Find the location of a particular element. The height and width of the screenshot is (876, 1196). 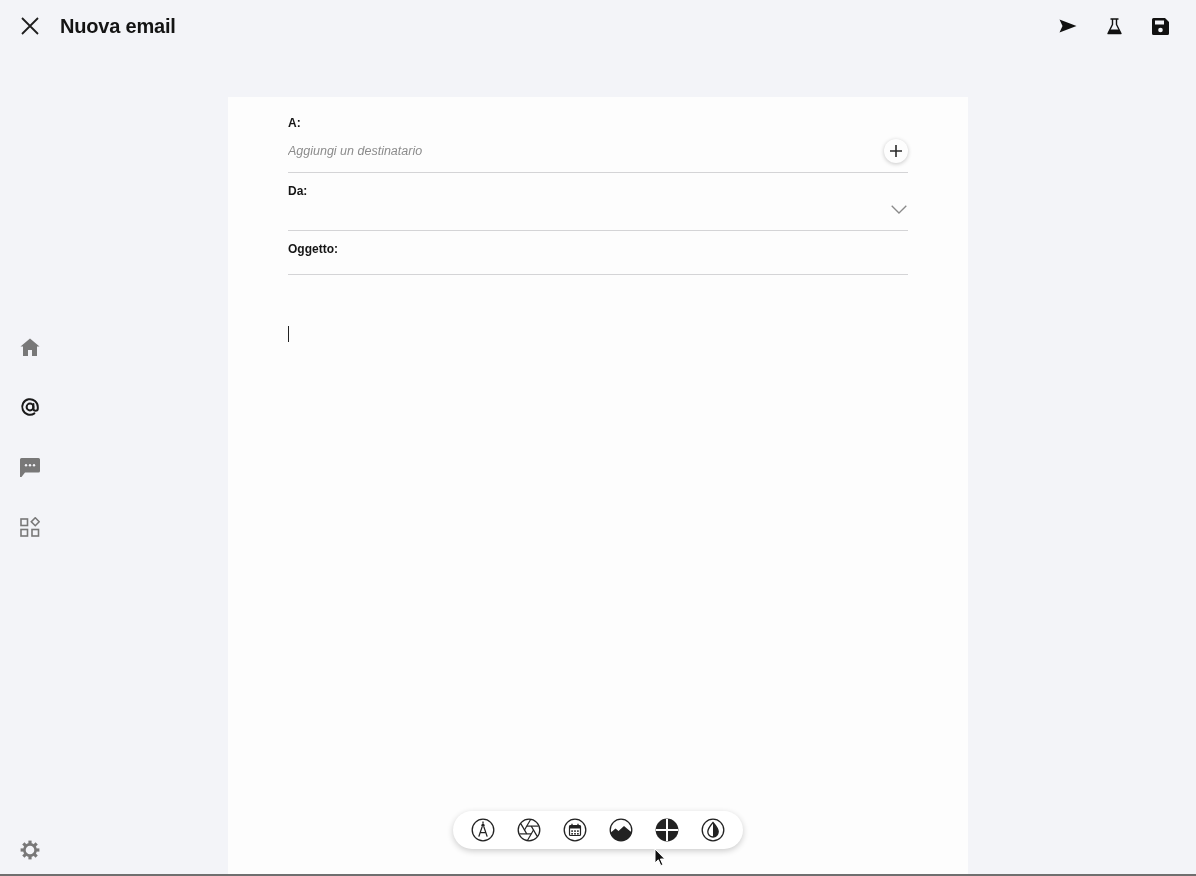

recipient-input: Aggiungi un destinatario is located at coordinates (580, 150).